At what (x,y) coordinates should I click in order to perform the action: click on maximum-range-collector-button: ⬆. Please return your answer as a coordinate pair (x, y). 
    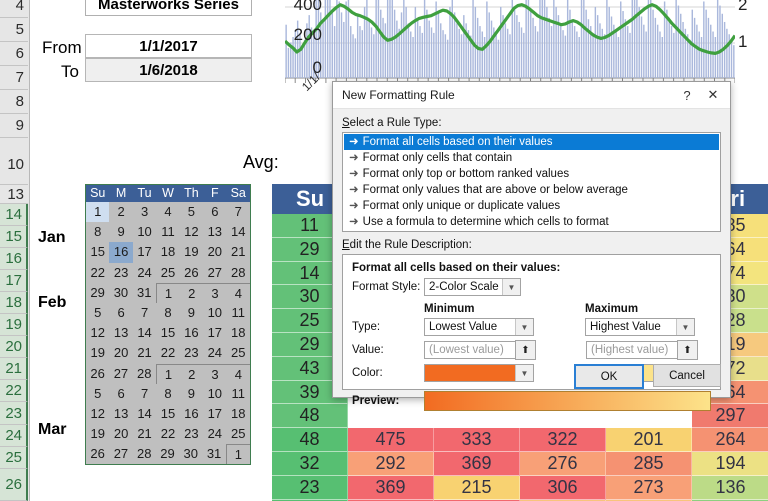
    Looking at the image, I should click on (687, 350).